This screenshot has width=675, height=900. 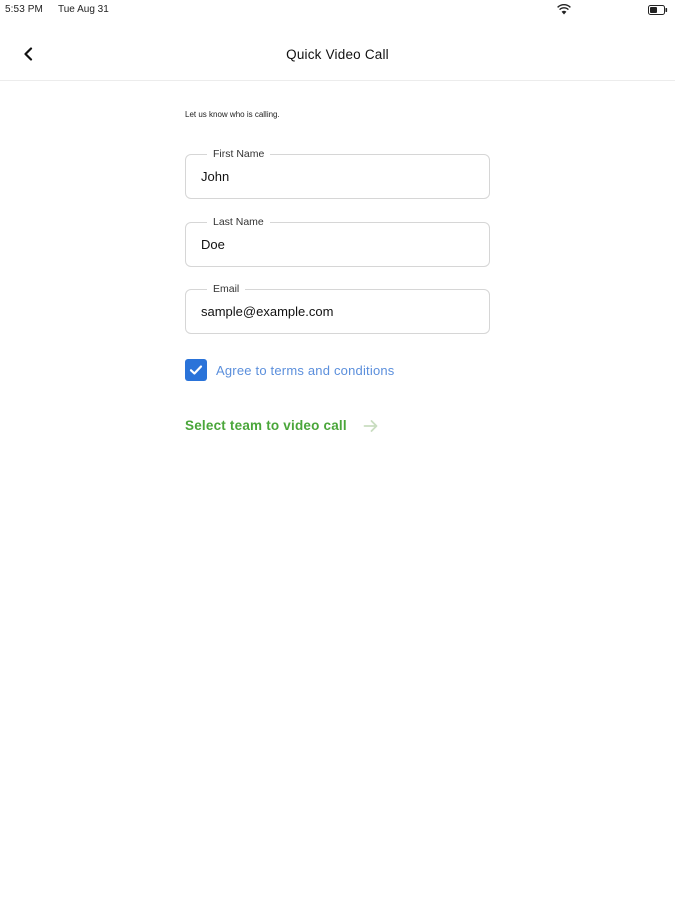 I want to click on first-name-field: First Name, so click(x=337, y=173).